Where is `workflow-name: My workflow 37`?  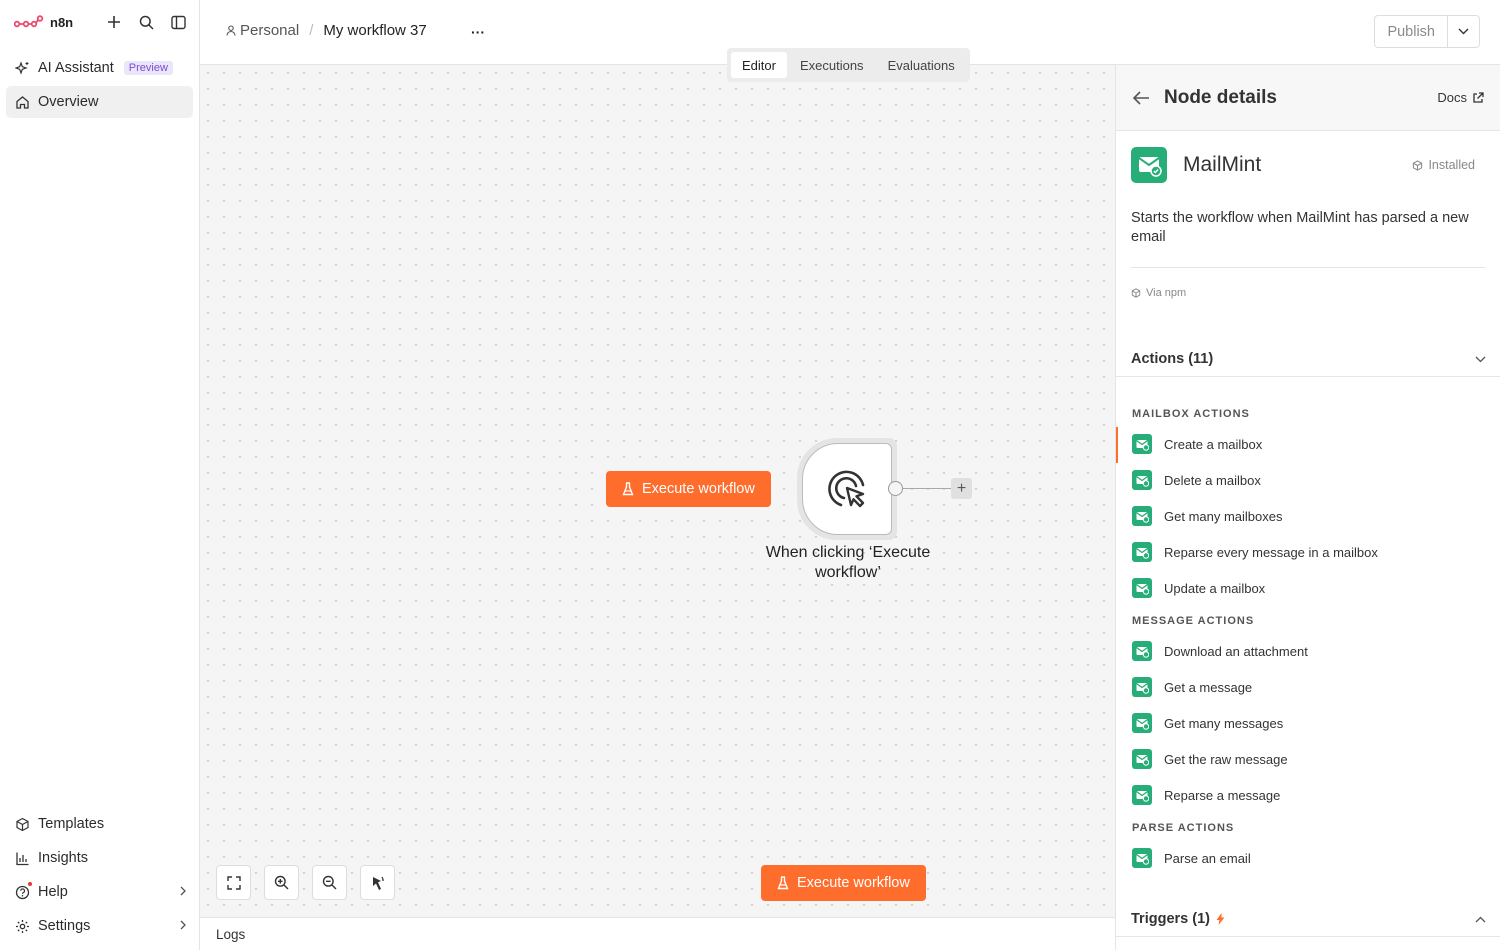 workflow-name: My workflow 37 is located at coordinates (374, 30).